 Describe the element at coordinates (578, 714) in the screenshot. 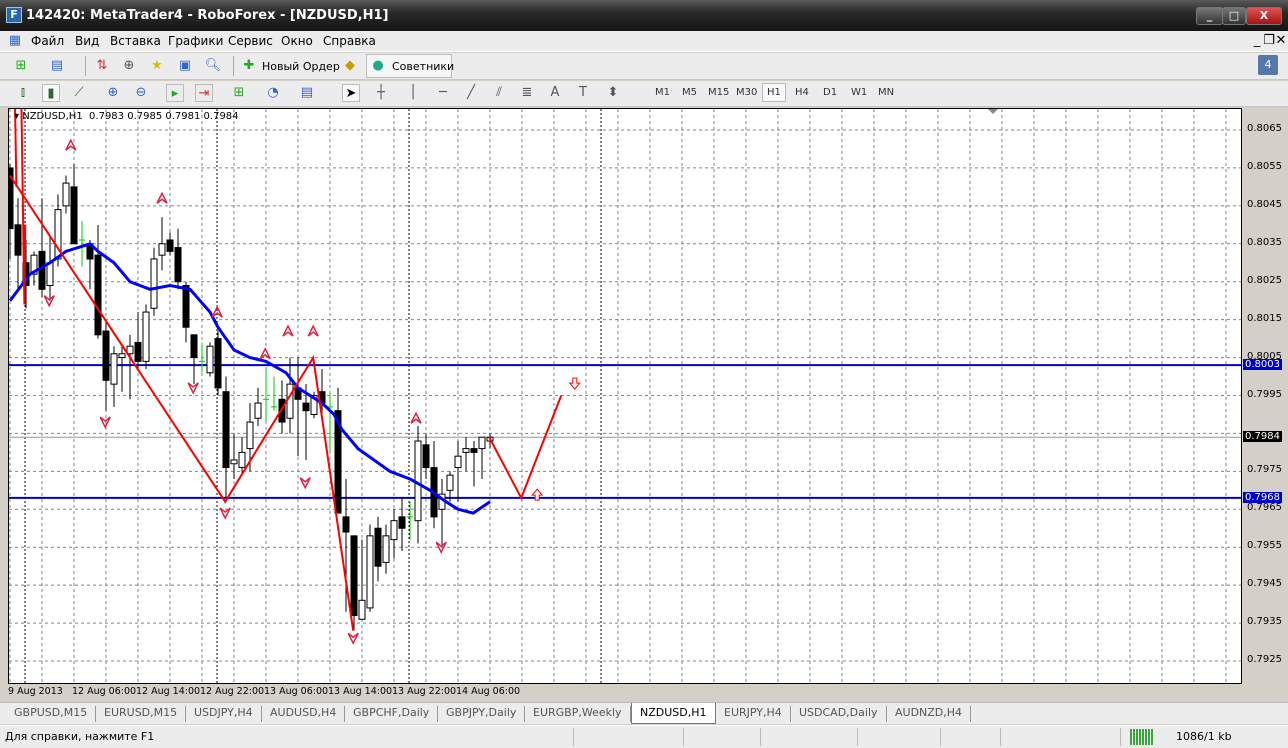

I see `chart-tab: EURGBP,Weekly` at that location.